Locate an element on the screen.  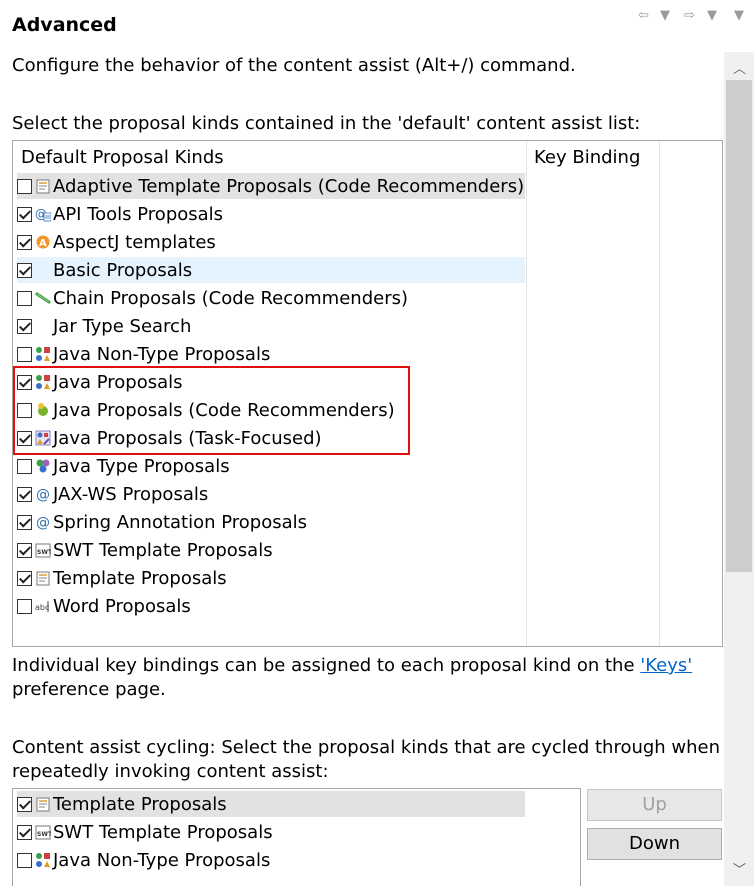
api-tools-icon: @ is located at coordinates (43, 214).